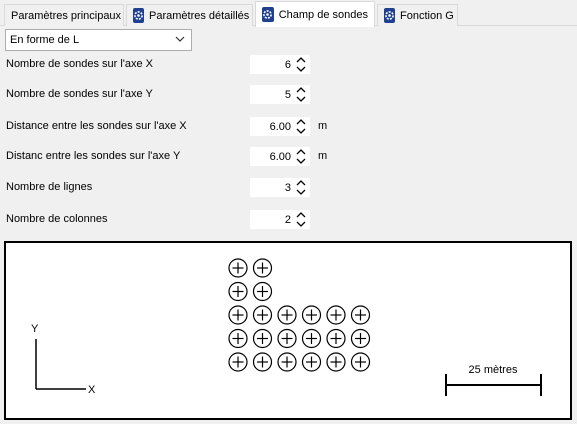 Image resolution: width=577 pixels, height=424 pixels. Describe the element at coordinates (287, 64) in the screenshot. I see `spinbox-value: 6` at that location.